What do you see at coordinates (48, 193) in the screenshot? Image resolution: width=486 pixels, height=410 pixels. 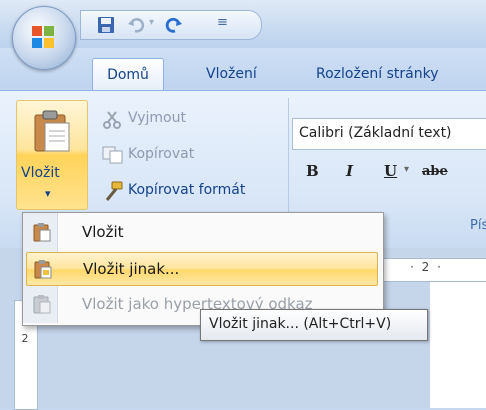 I see `paste-dropdown-icon: ▾` at bounding box center [48, 193].